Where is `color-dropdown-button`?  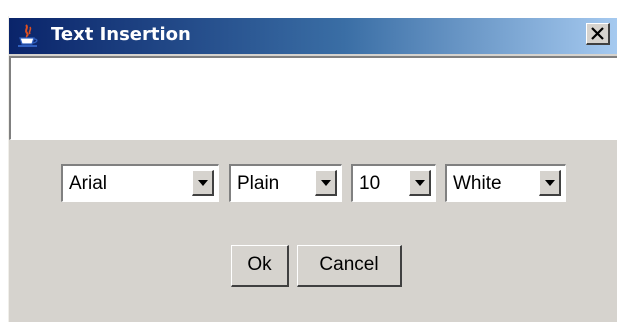
color-dropdown-button is located at coordinates (550, 183).